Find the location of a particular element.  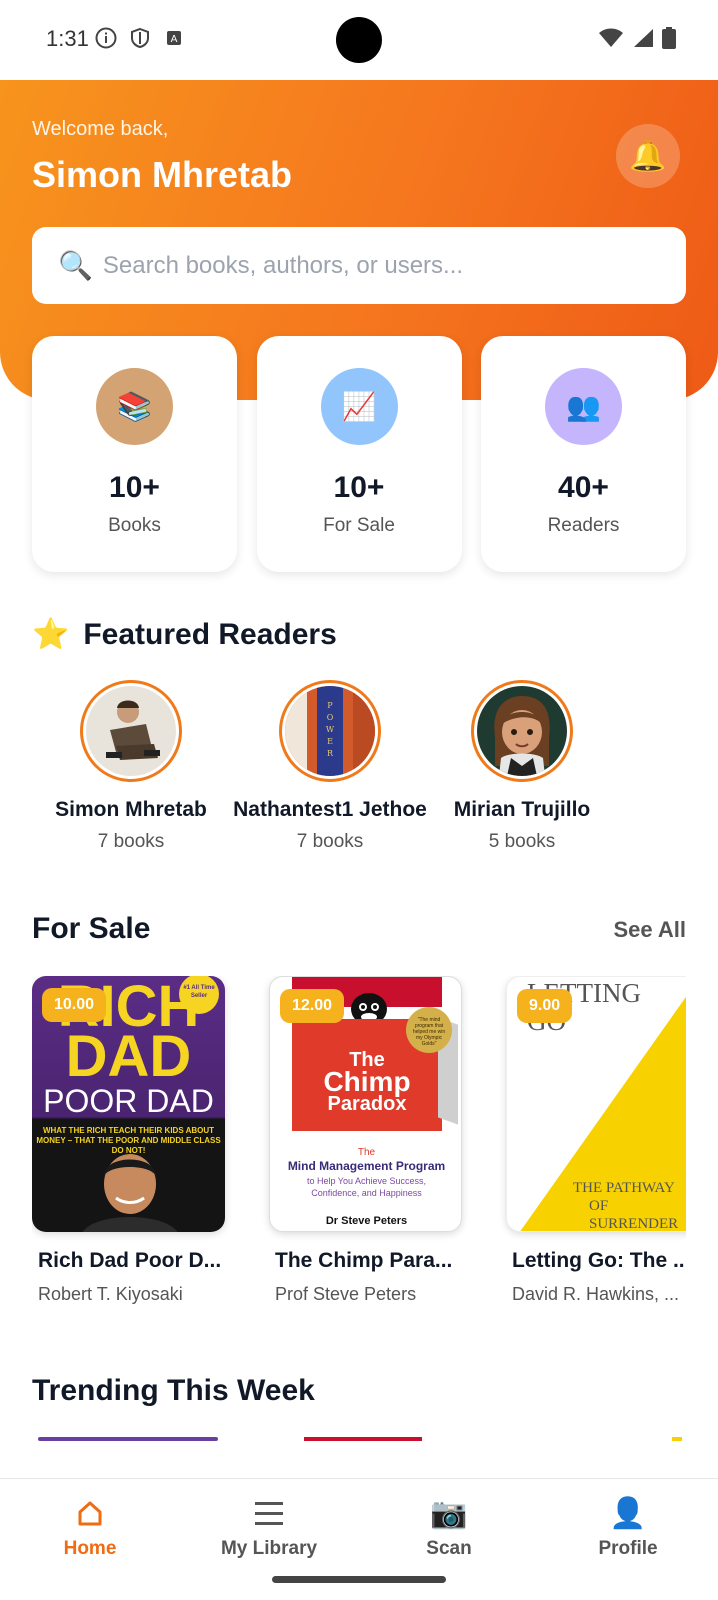

nav-label: Profile is located at coordinates (628, 1548).